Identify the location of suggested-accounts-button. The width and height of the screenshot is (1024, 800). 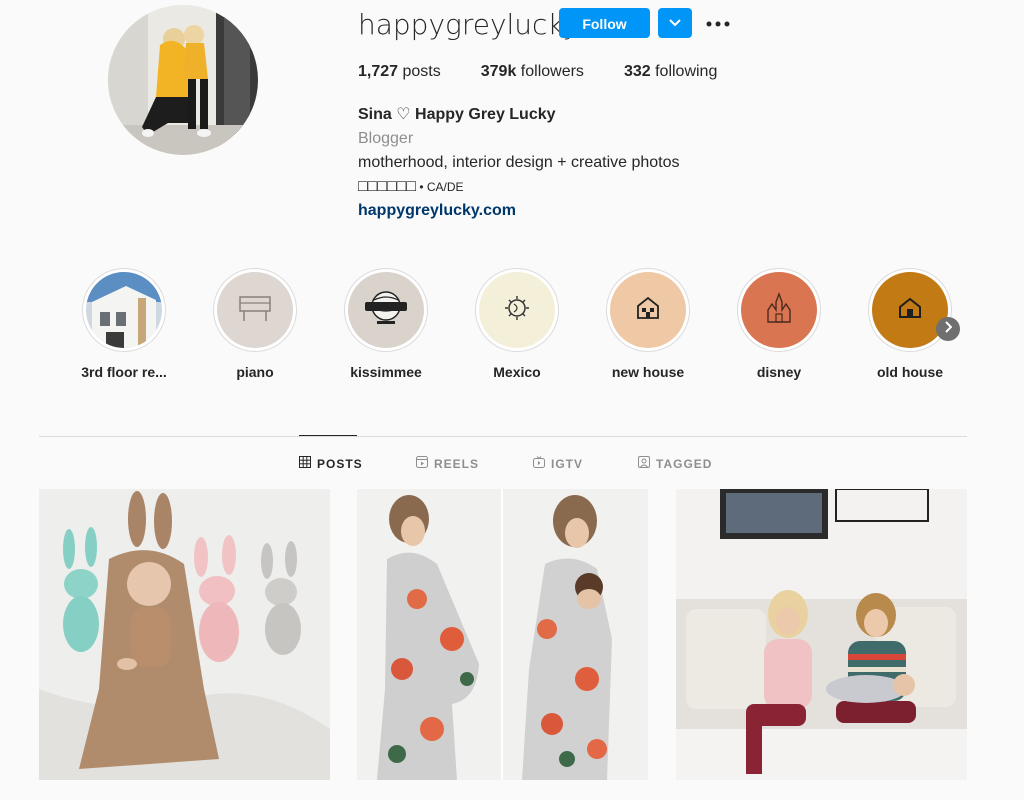
(675, 23).